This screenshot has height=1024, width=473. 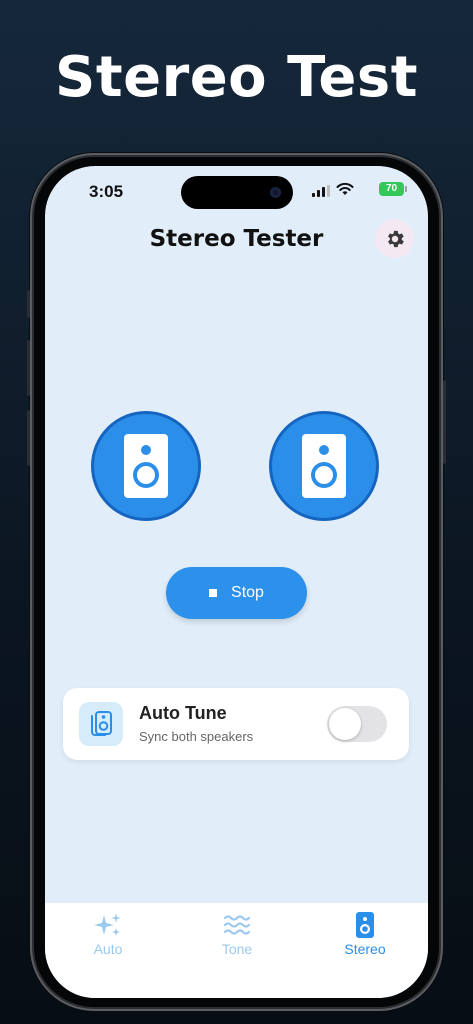 What do you see at coordinates (345, 724) in the screenshot?
I see `toggle-knob` at bounding box center [345, 724].